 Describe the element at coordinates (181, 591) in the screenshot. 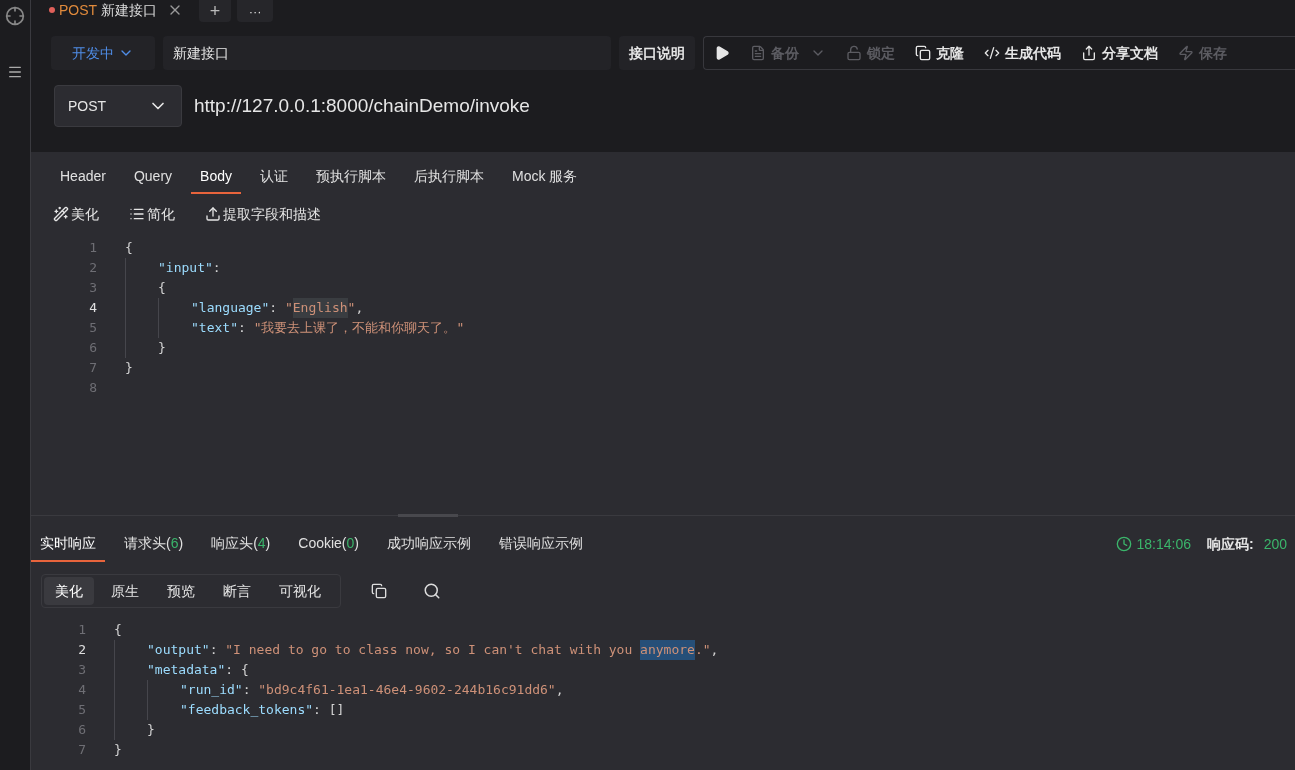

I see `view-mode-tab: 预览` at that location.